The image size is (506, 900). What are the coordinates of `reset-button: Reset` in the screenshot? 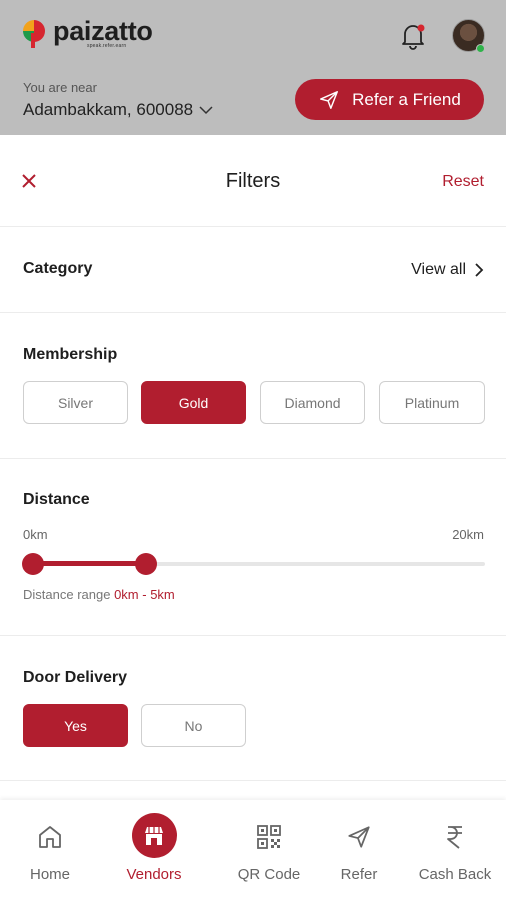 It's located at (463, 182).